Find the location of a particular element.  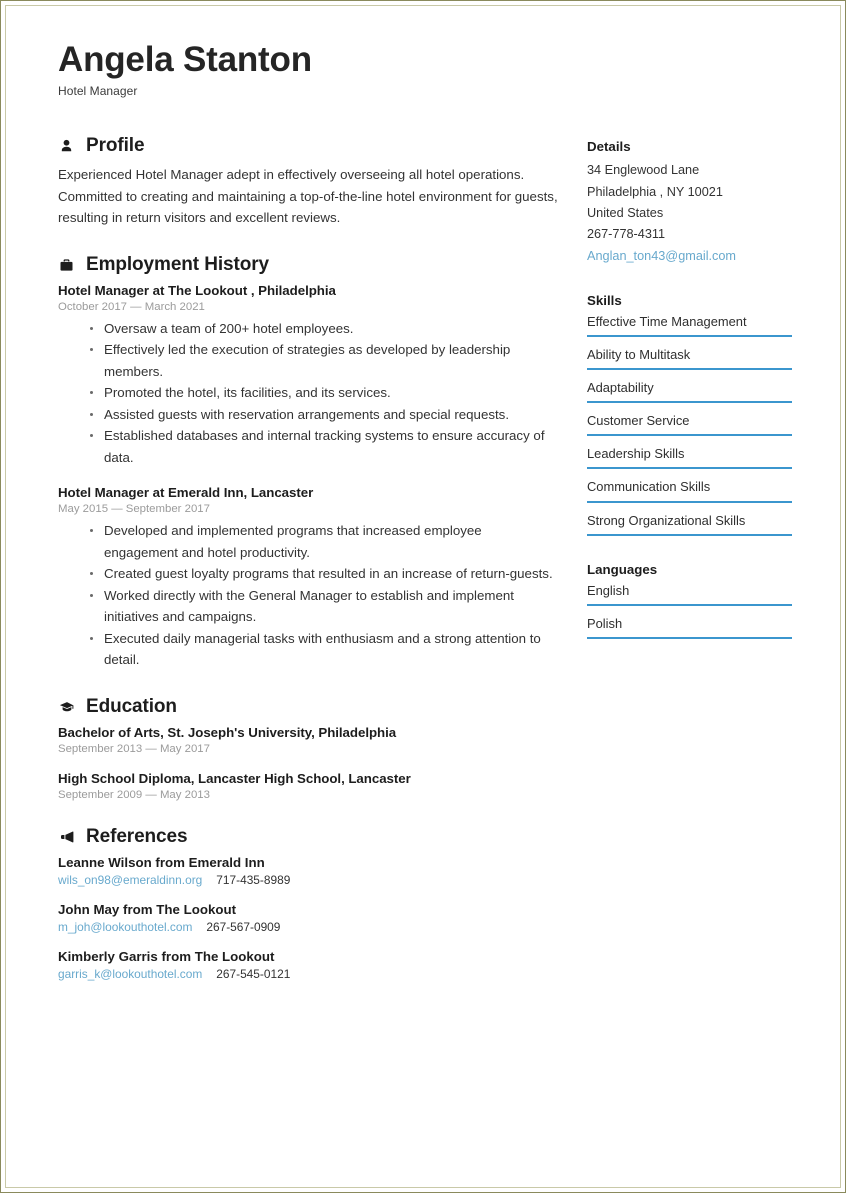

skill-item: Ability to Multitask is located at coordinates (689, 359).